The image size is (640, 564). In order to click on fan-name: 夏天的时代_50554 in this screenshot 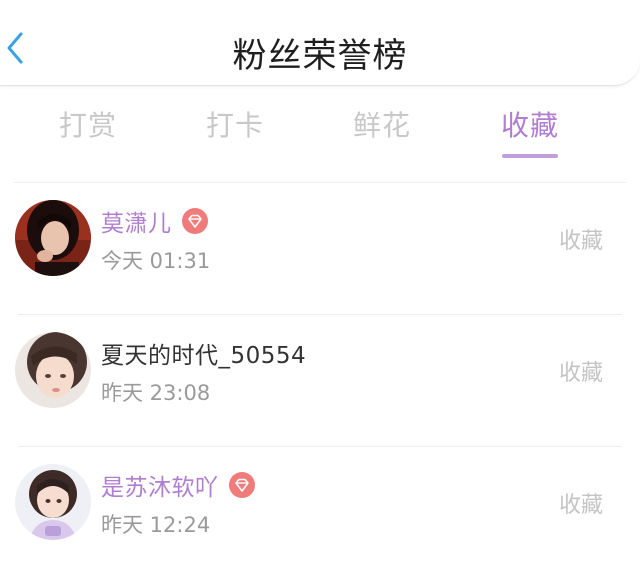, I will do `click(203, 353)`.